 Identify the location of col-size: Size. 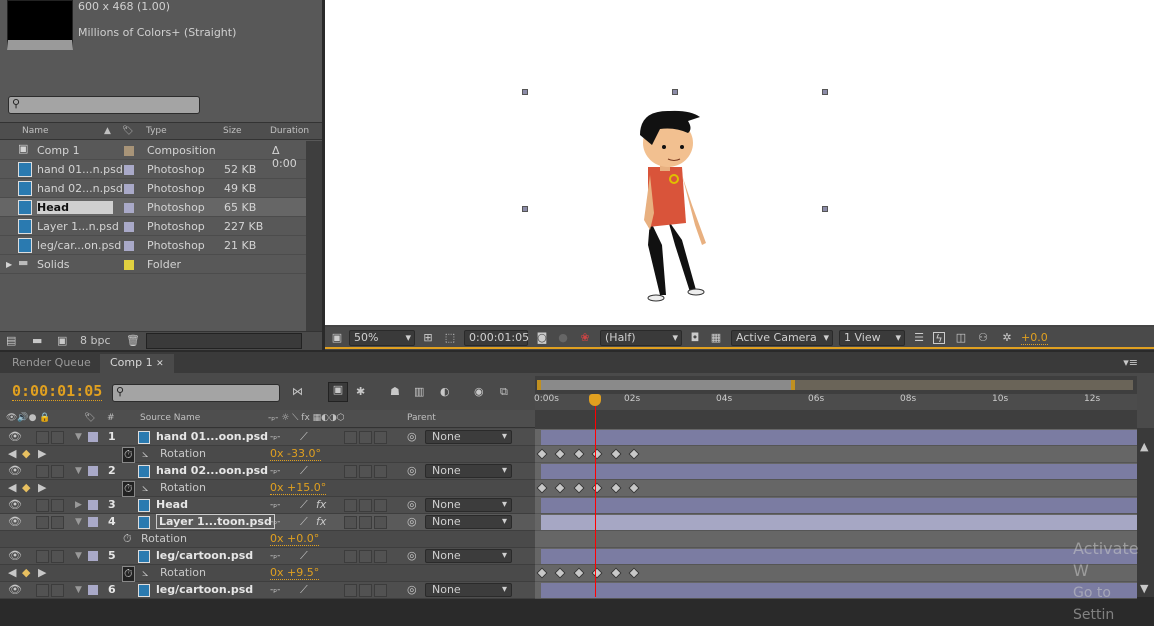
(232, 131).